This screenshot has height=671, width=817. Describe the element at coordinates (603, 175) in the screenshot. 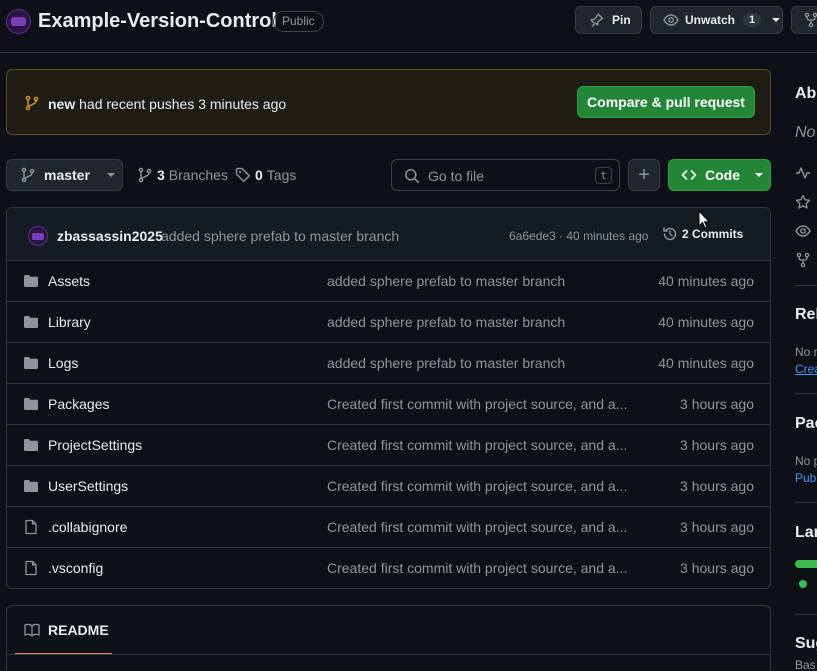

I see `search-shortcut-key: t` at that location.